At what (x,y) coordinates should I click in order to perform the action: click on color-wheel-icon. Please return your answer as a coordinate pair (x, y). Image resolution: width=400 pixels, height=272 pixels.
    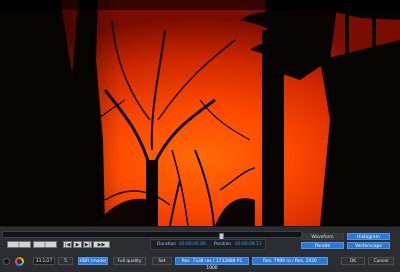
    Looking at the image, I should click on (19, 261).